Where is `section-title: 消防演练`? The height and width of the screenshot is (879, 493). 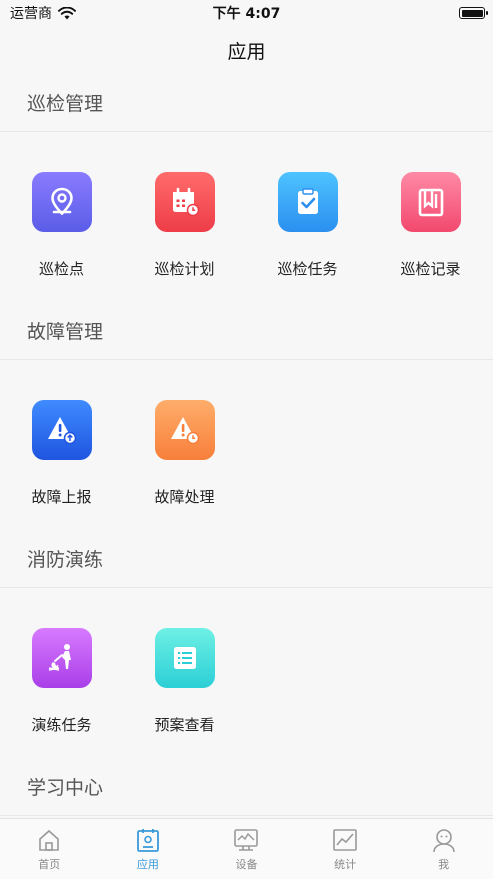 section-title: 消防演练 is located at coordinates (246, 559).